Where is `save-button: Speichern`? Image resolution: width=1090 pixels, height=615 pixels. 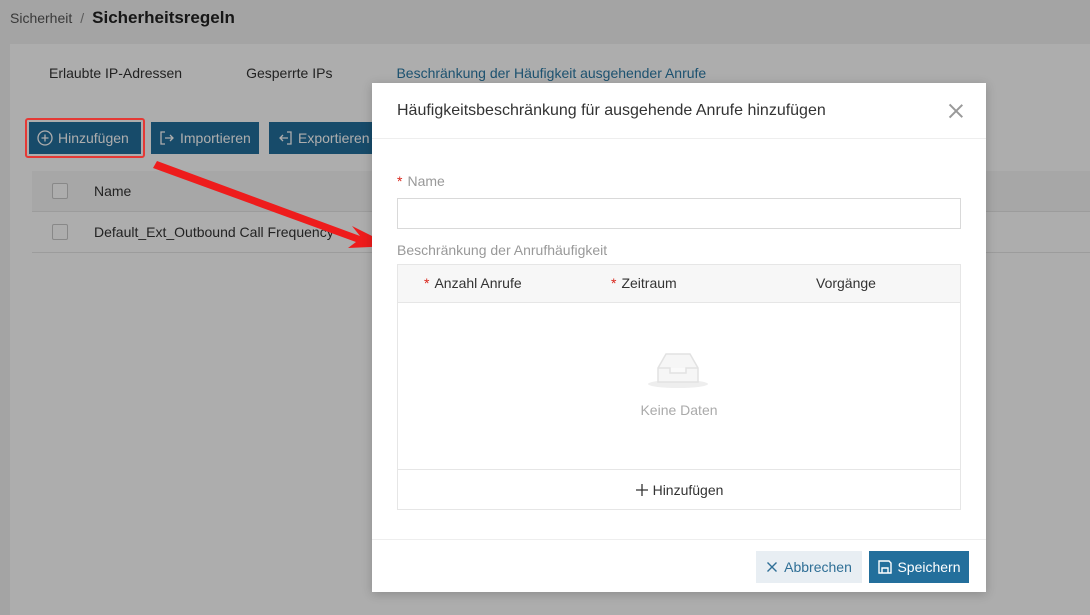
save-button: Speichern is located at coordinates (919, 567).